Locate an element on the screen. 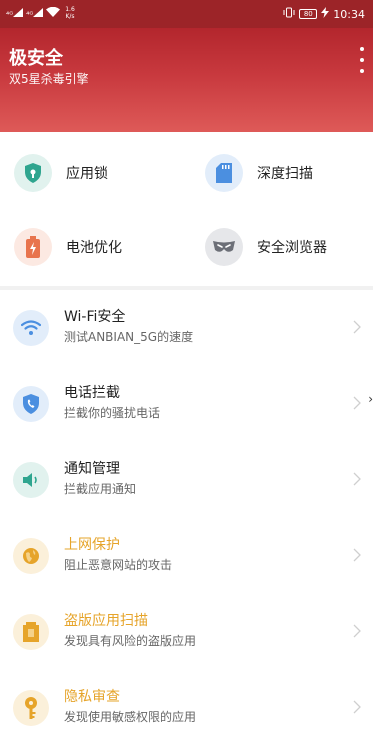 Image resolution: width=373 pixels, height=743 pixels. list-item-title: 通知管理 is located at coordinates (92, 469).